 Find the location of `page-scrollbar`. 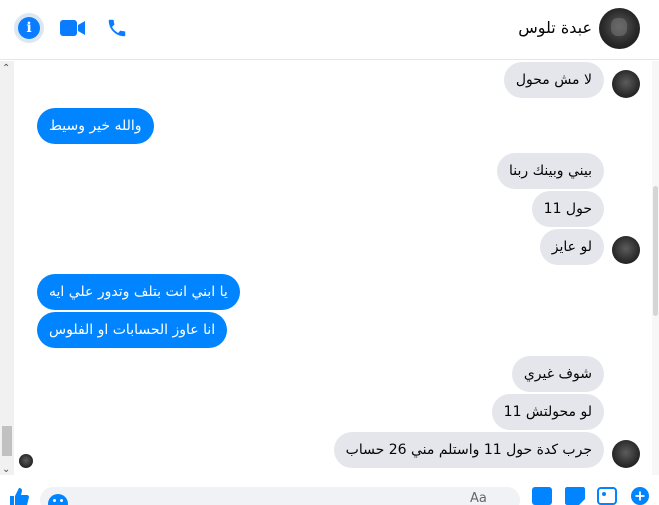

page-scrollbar is located at coordinates (655, 268).